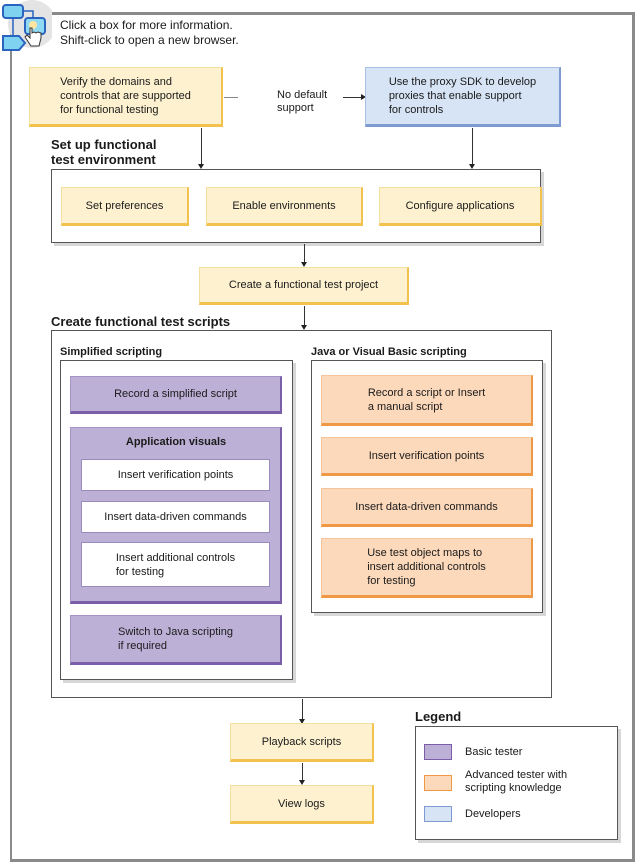 Image resolution: width=638 pixels, height=863 pixels. I want to click on playback-scripts-label: Playback scripts, so click(301, 741).